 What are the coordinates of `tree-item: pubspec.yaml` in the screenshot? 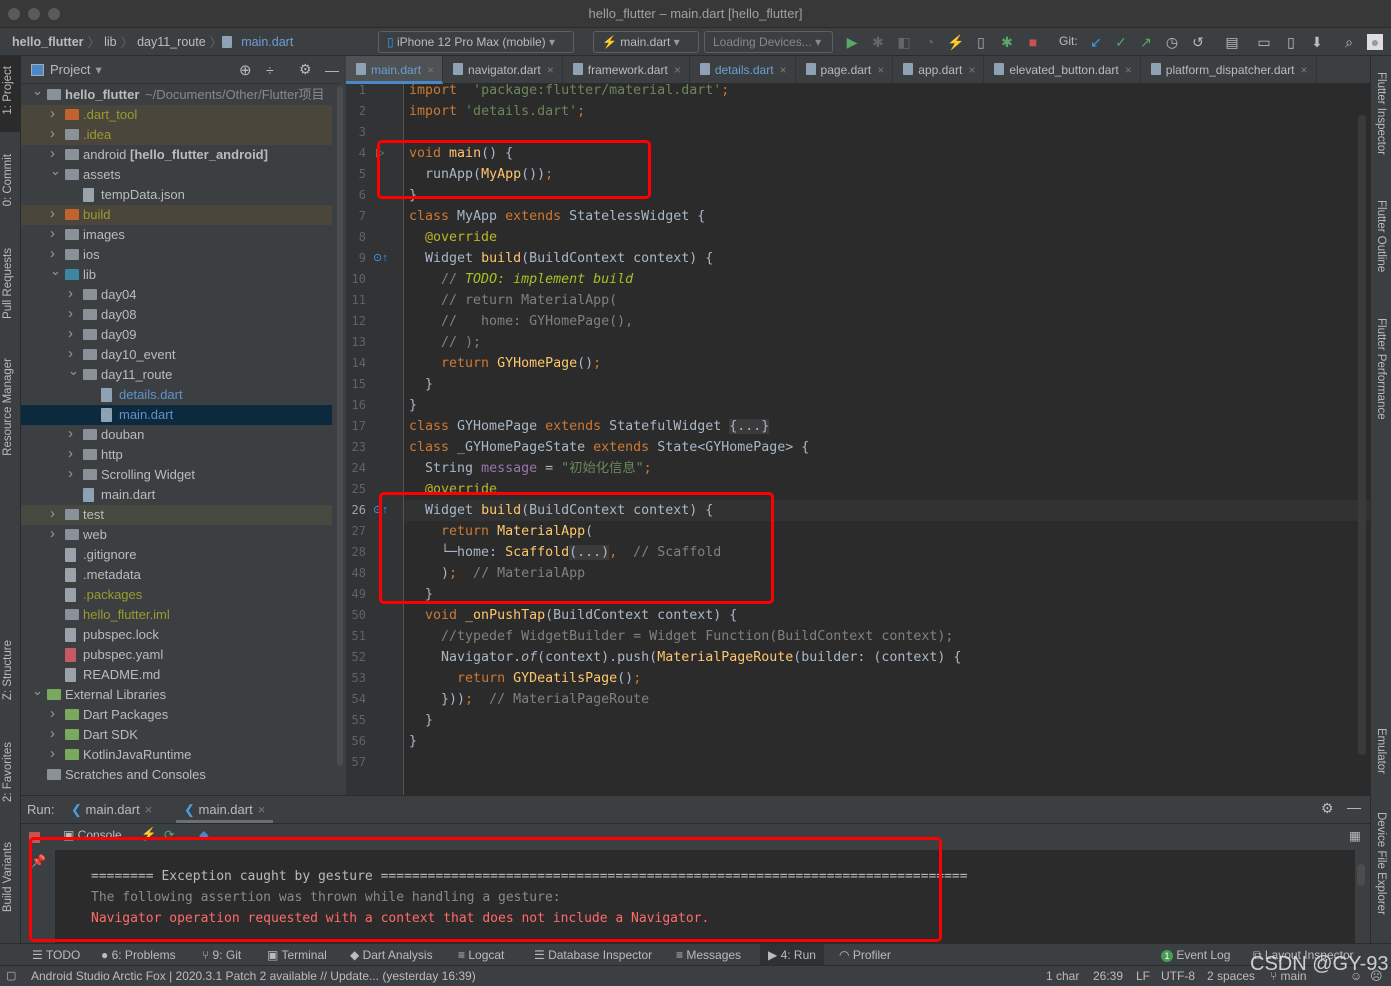 It's located at (176, 655).